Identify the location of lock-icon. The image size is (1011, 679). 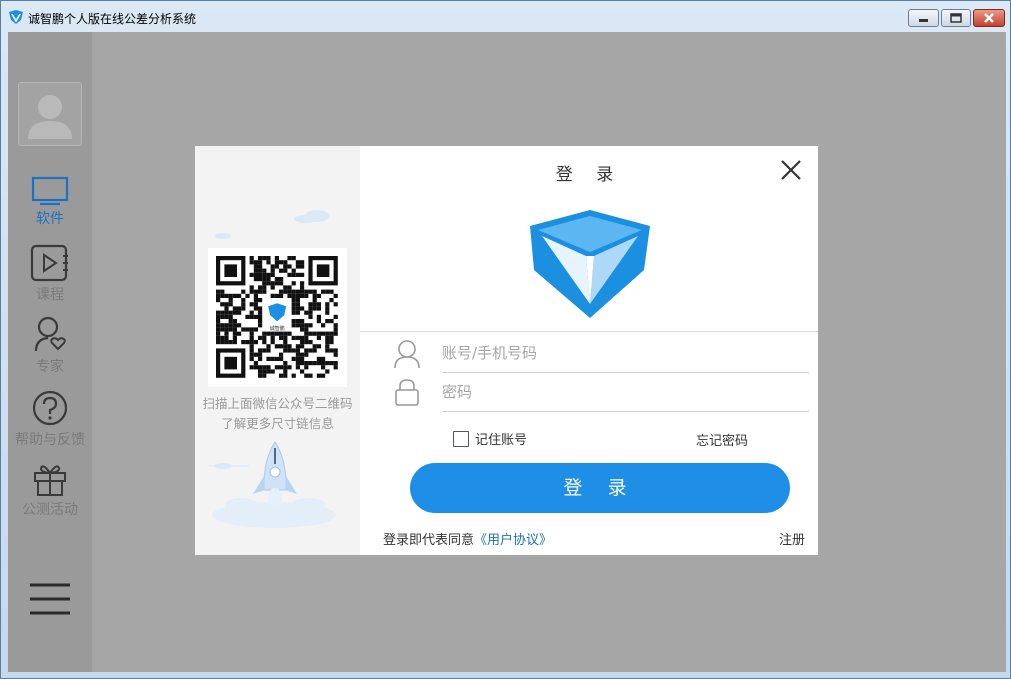
(407, 392).